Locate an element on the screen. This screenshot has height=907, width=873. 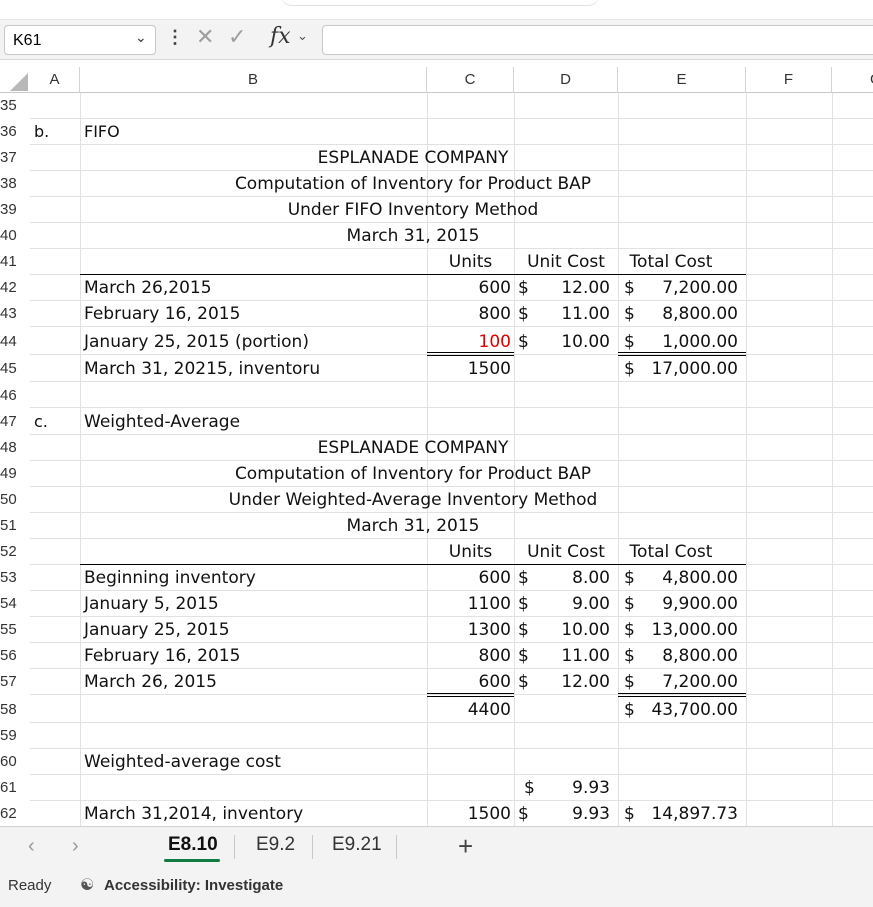
row-header: 42 is located at coordinates (15, 288).